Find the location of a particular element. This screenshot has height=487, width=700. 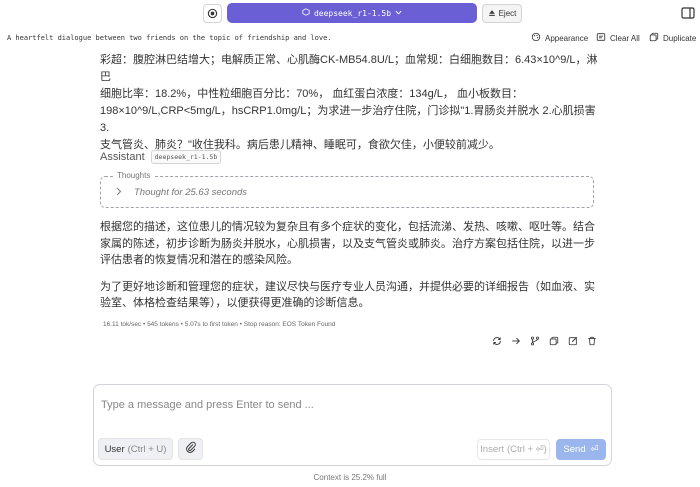

message-composer: User (Ctrl + U) Insert (Ctrl + ⏎) Send ⏎ is located at coordinates (352, 425).